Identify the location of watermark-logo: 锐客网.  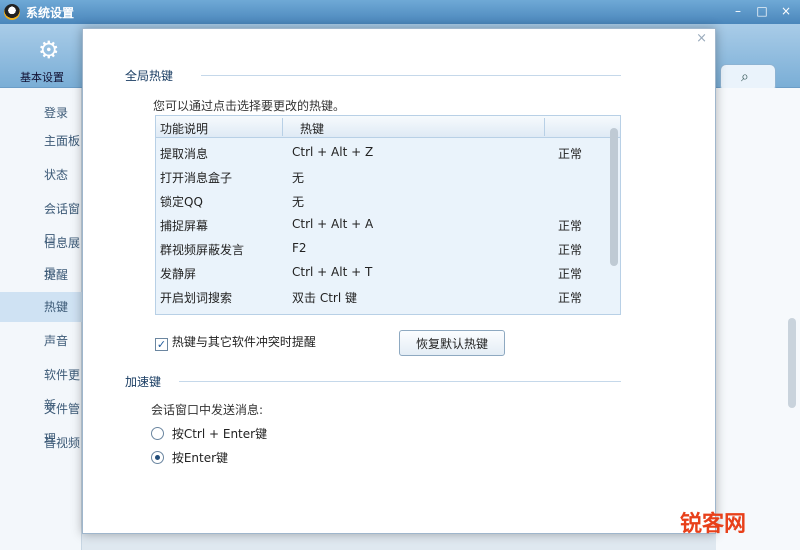
(713, 524).